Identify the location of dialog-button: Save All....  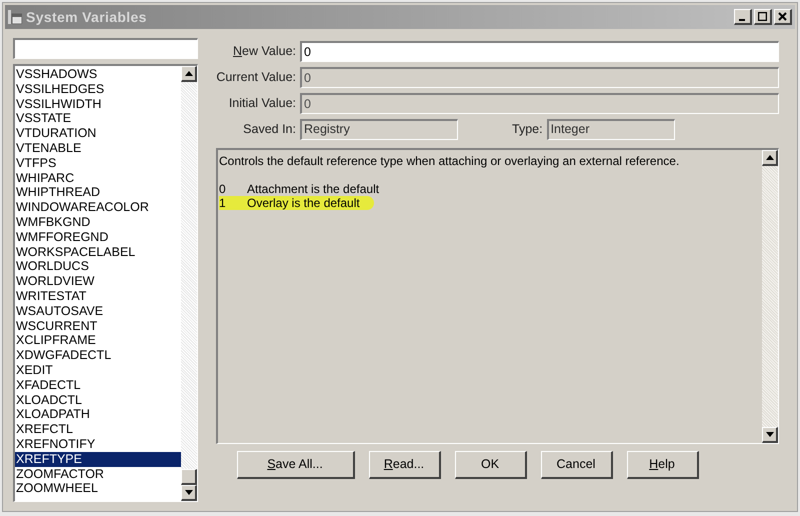
(295, 465).